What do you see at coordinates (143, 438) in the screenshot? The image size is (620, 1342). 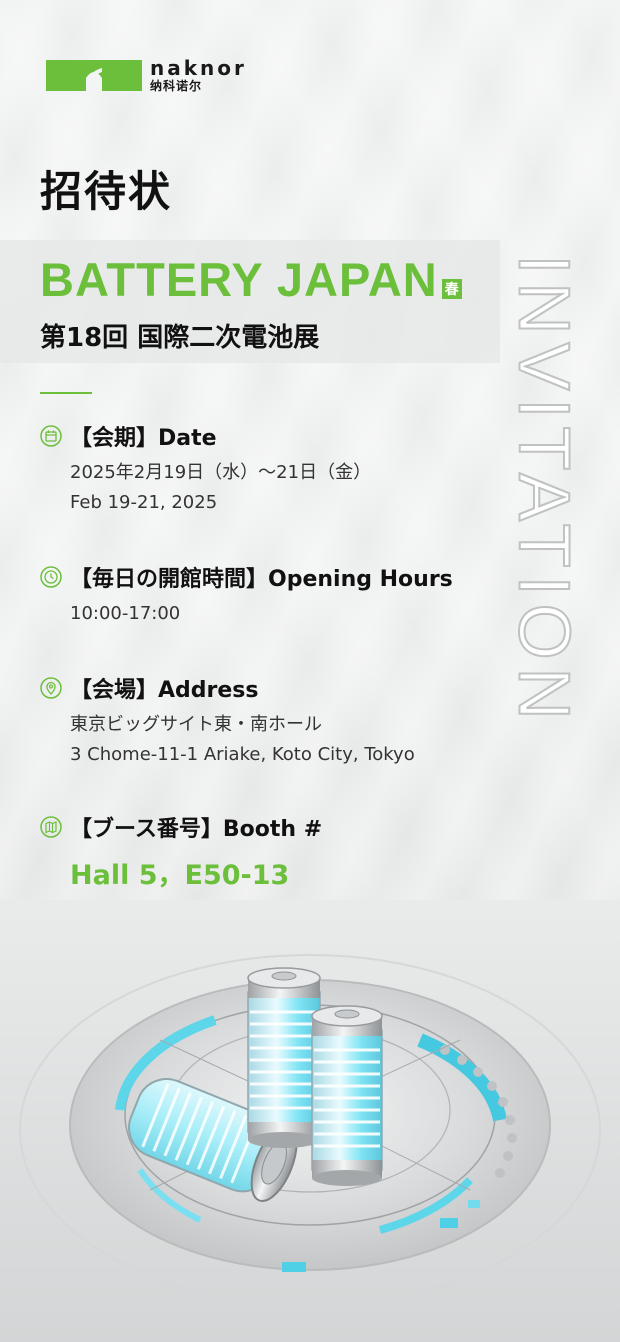 I see `date-heading: 【会期】Date` at bounding box center [143, 438].